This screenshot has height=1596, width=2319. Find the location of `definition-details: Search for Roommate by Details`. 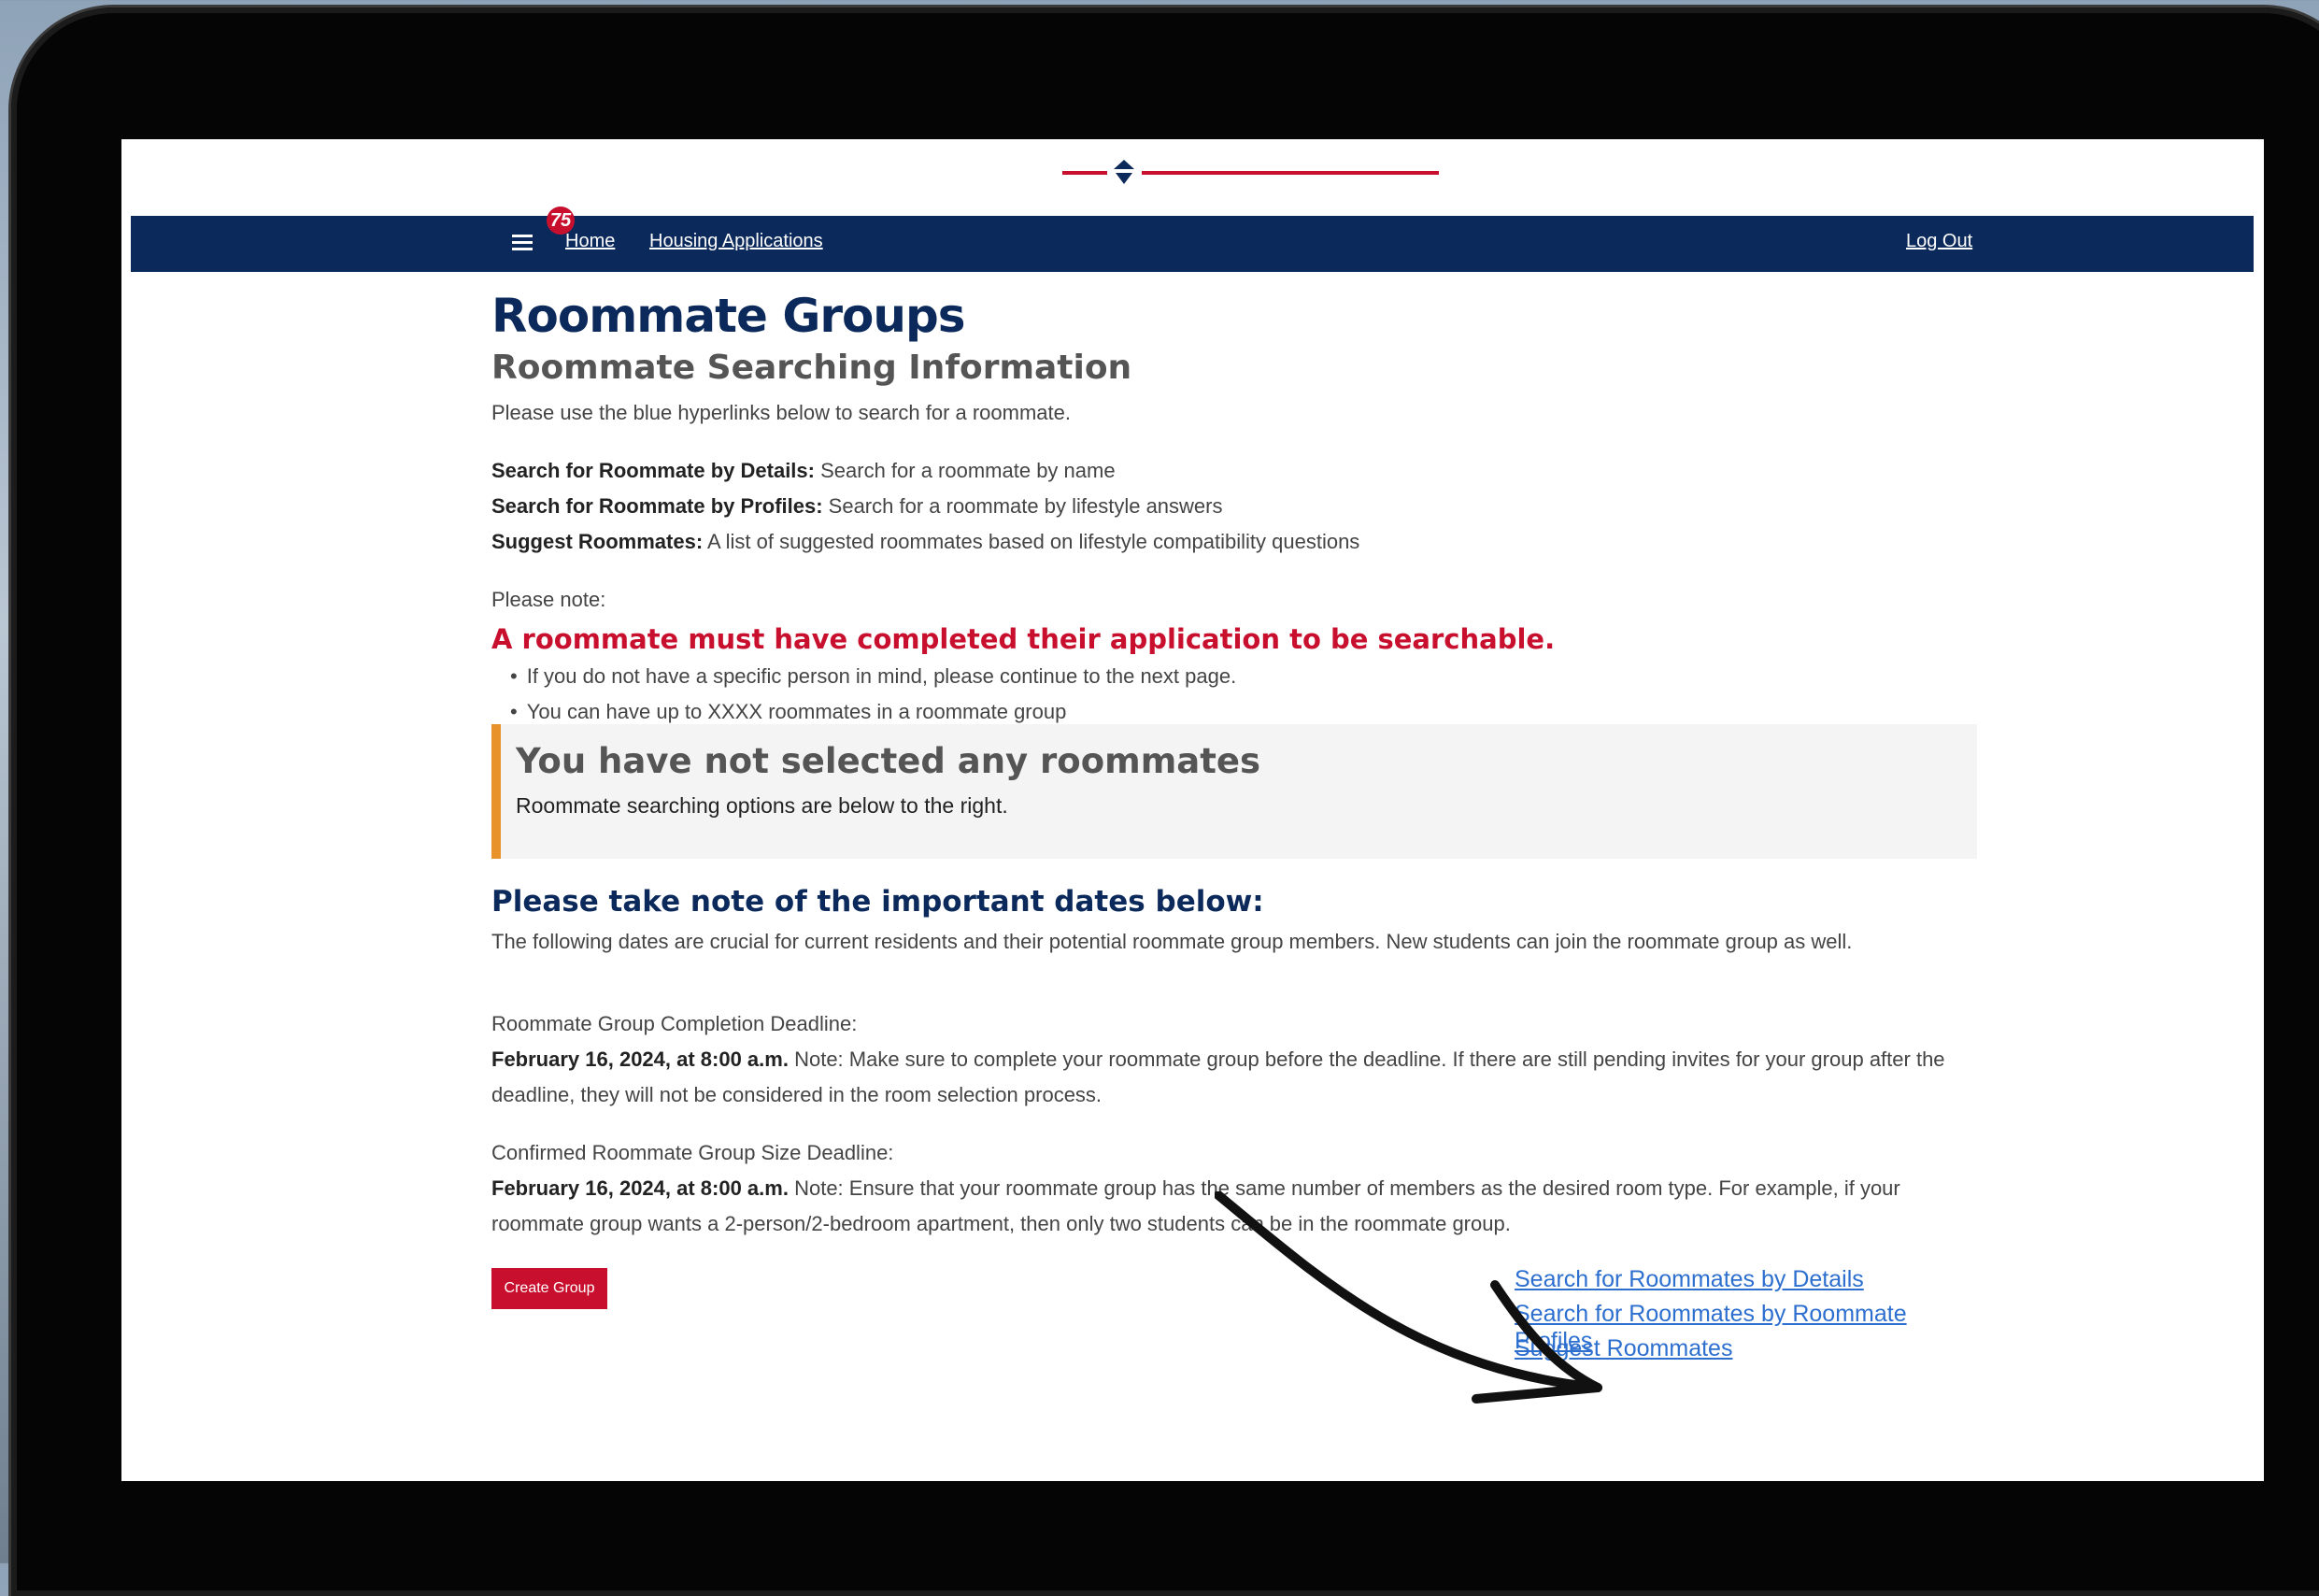

definition-details: Search for Roommate by Details is located at coordinates (803, 471).